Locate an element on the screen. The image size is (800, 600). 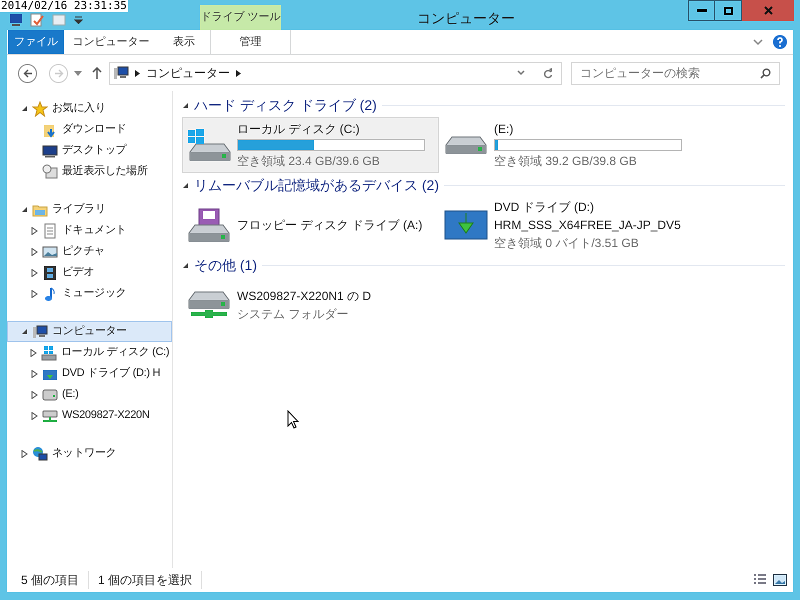
network-icon is located at coordinates (40, 454).